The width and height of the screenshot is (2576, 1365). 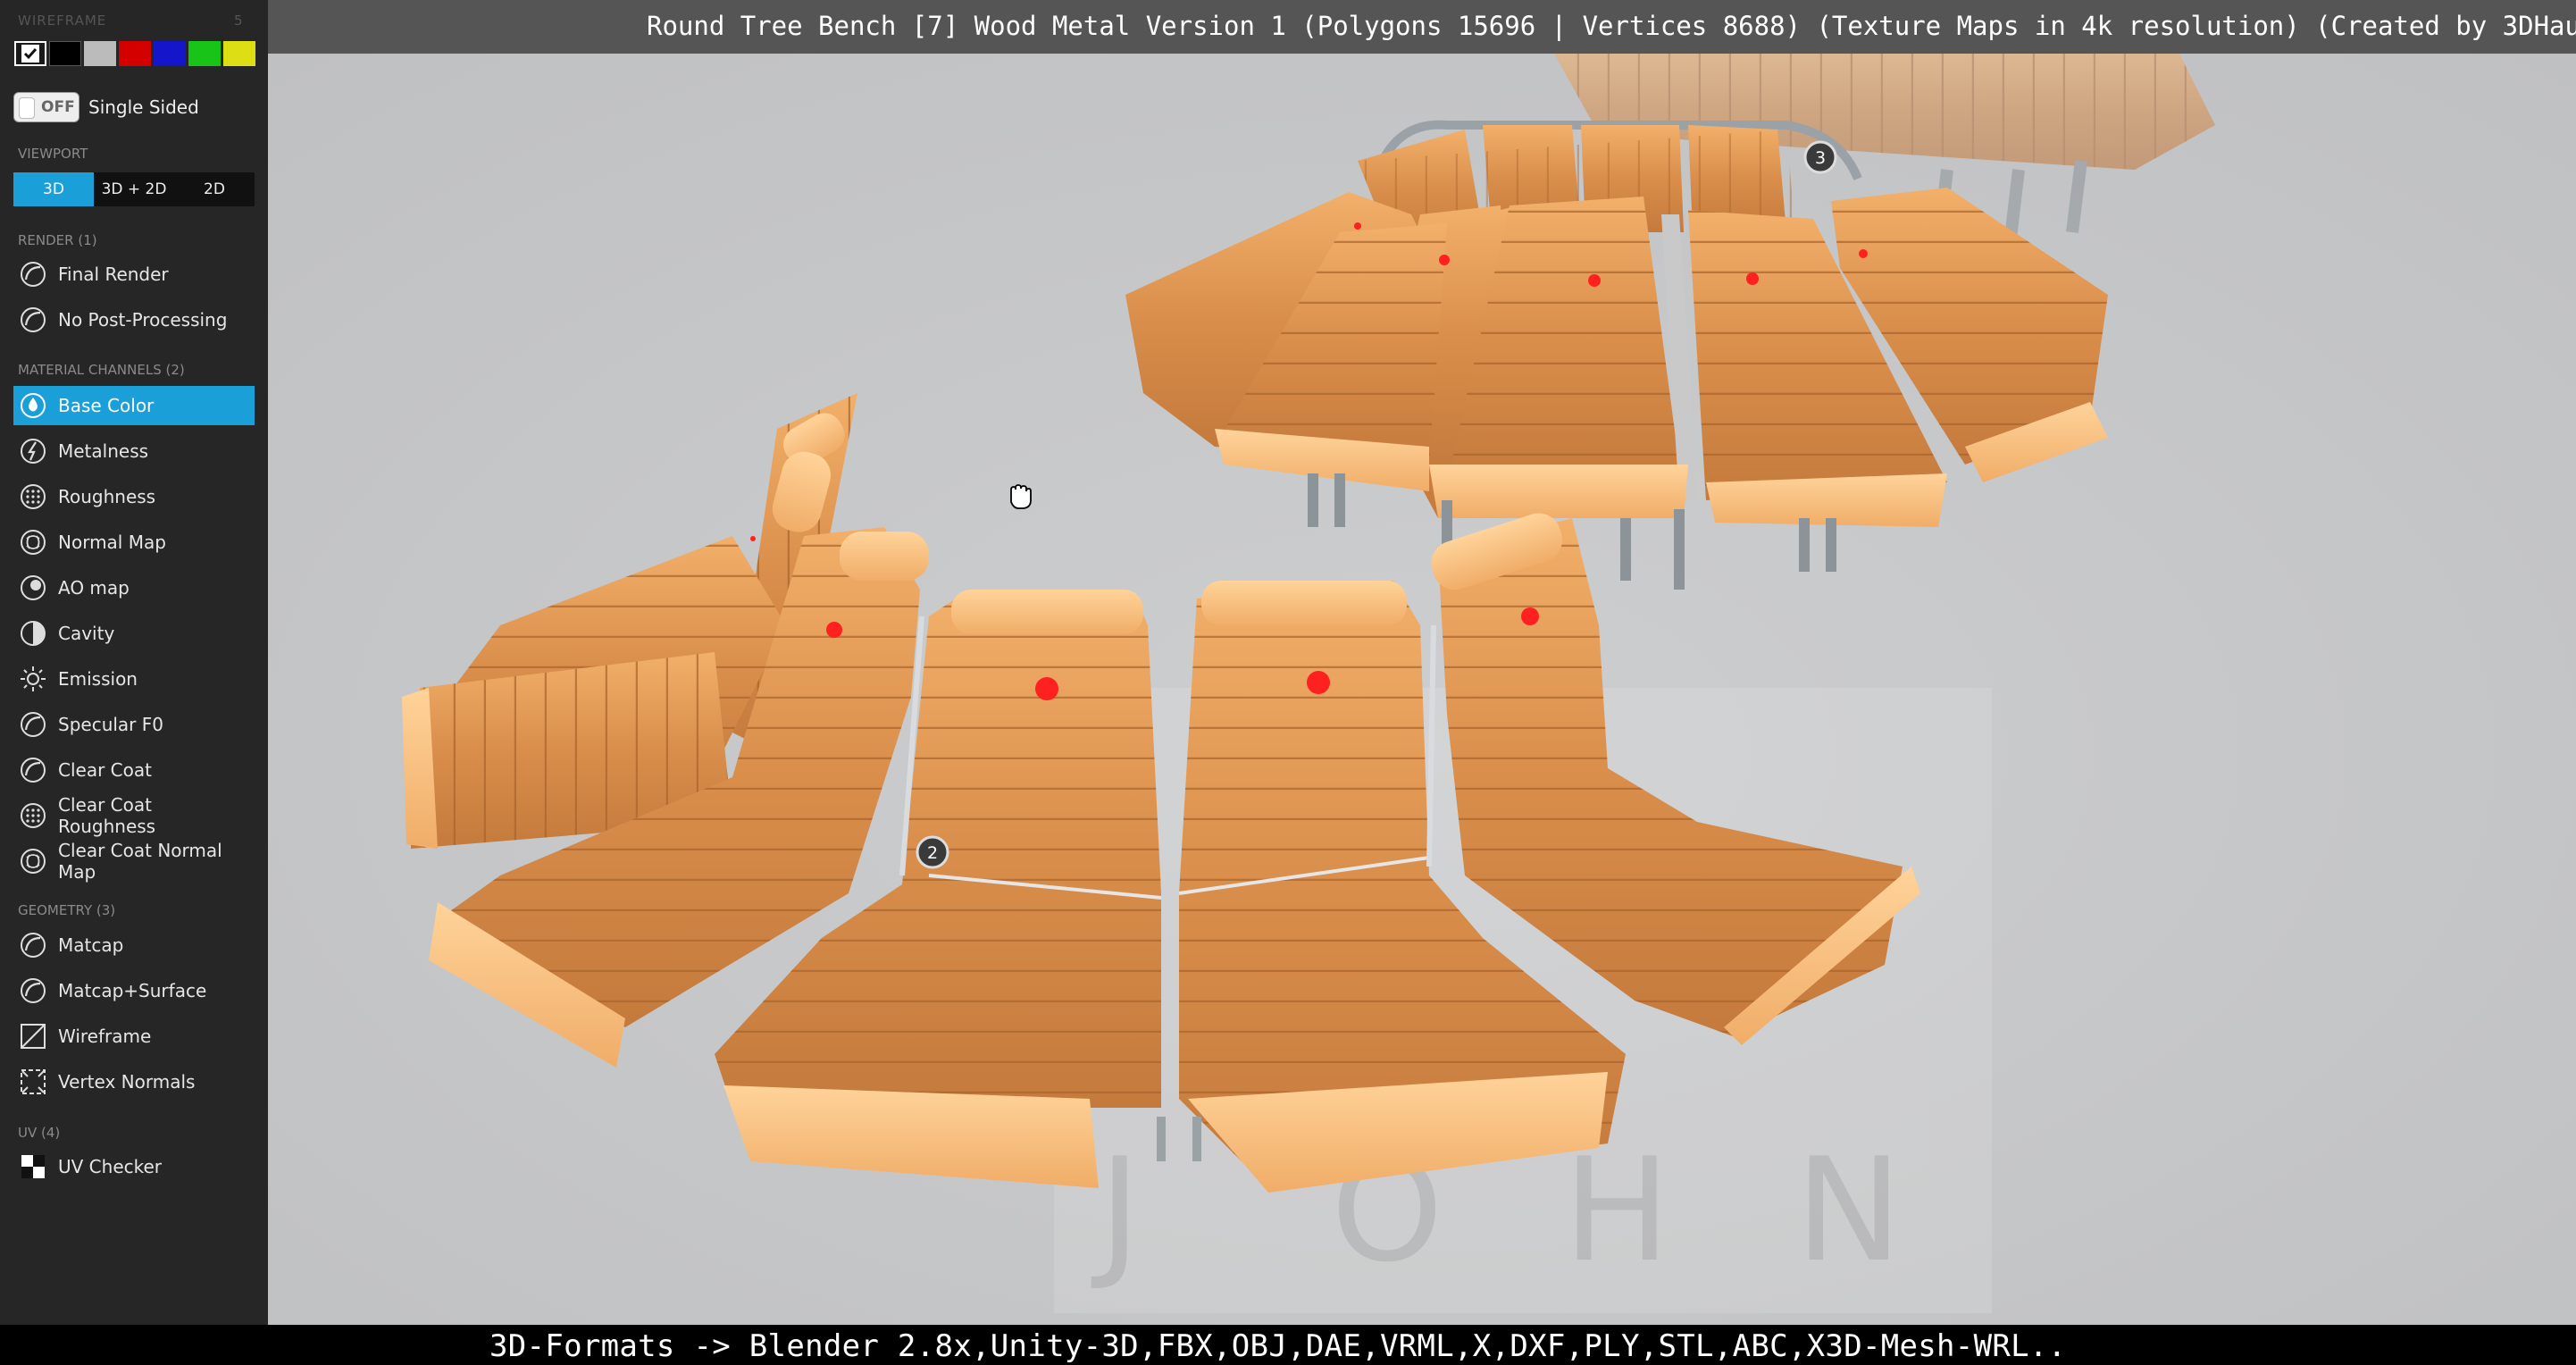 I want to click on menu-item-label: Matcap+Surface, so click(x=133, y=991).